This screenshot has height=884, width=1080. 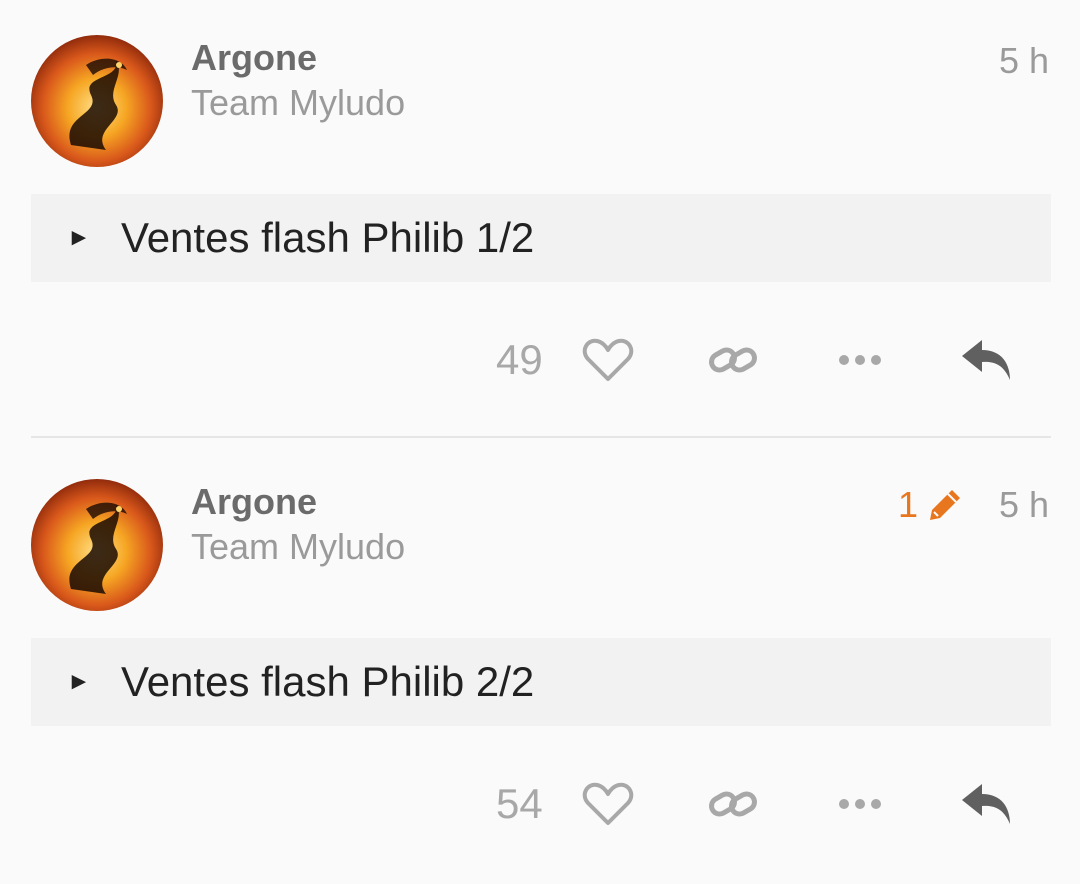 I want to click on post-actions: 54, so click(x=540, y=804).